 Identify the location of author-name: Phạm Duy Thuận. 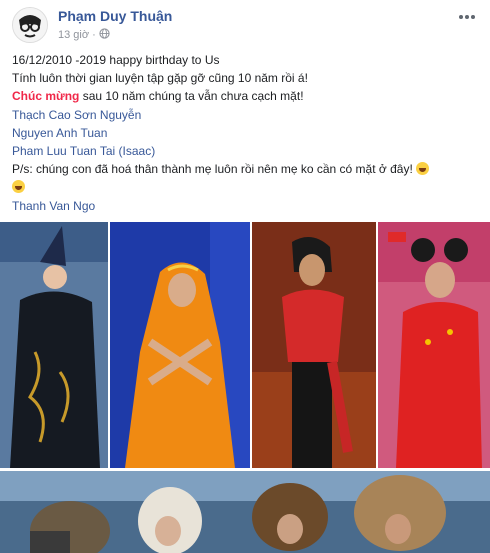
(115, 16).